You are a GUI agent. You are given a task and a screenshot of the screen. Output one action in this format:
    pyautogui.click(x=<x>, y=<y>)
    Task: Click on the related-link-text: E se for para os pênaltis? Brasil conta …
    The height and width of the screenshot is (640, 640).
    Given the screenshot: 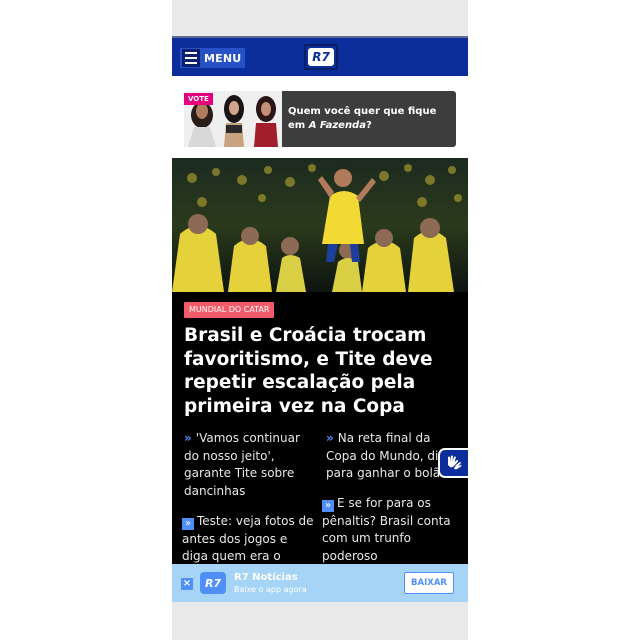 What is the action you would take?
    pyautogui.click(x=386, y=529)
    